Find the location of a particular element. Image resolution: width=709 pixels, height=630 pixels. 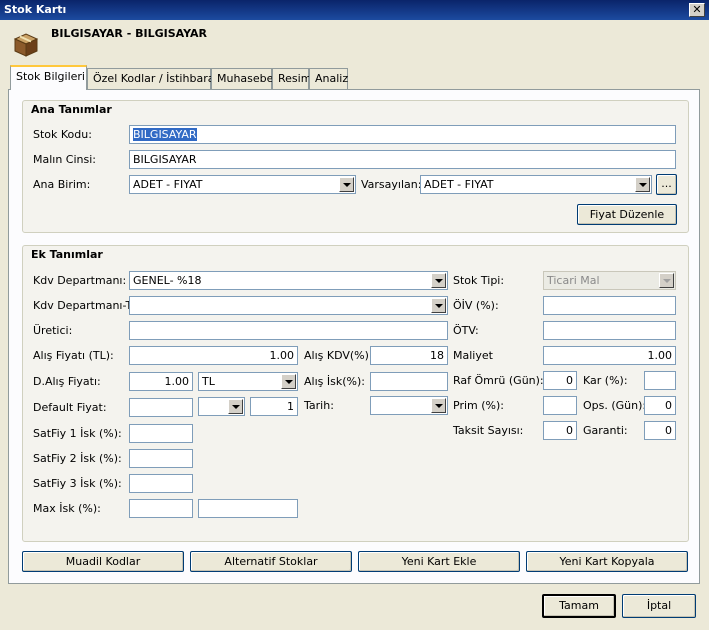

d-alis-fiyati-input: 1.00 is located at coordinates (161, 381).